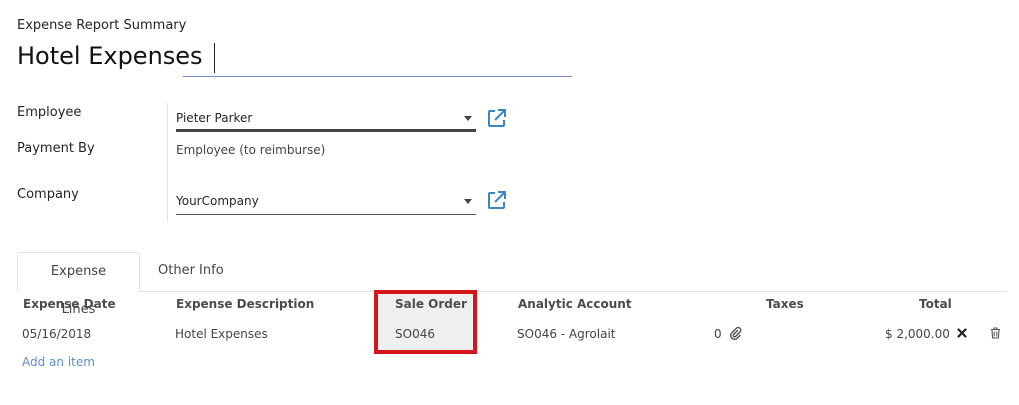 This screenshot has height=405, width=1019. What do you see at coordinates (102, 25) in the screenshot?
I see `report-summary-label: Expense Report Summary` at bounding box center [102, 25].